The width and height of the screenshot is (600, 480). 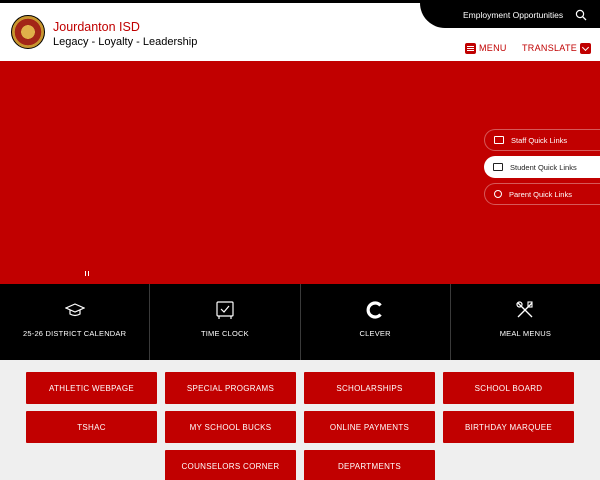 I want to click on translate-button: TRANSLATE, so click(x=557, y=48).